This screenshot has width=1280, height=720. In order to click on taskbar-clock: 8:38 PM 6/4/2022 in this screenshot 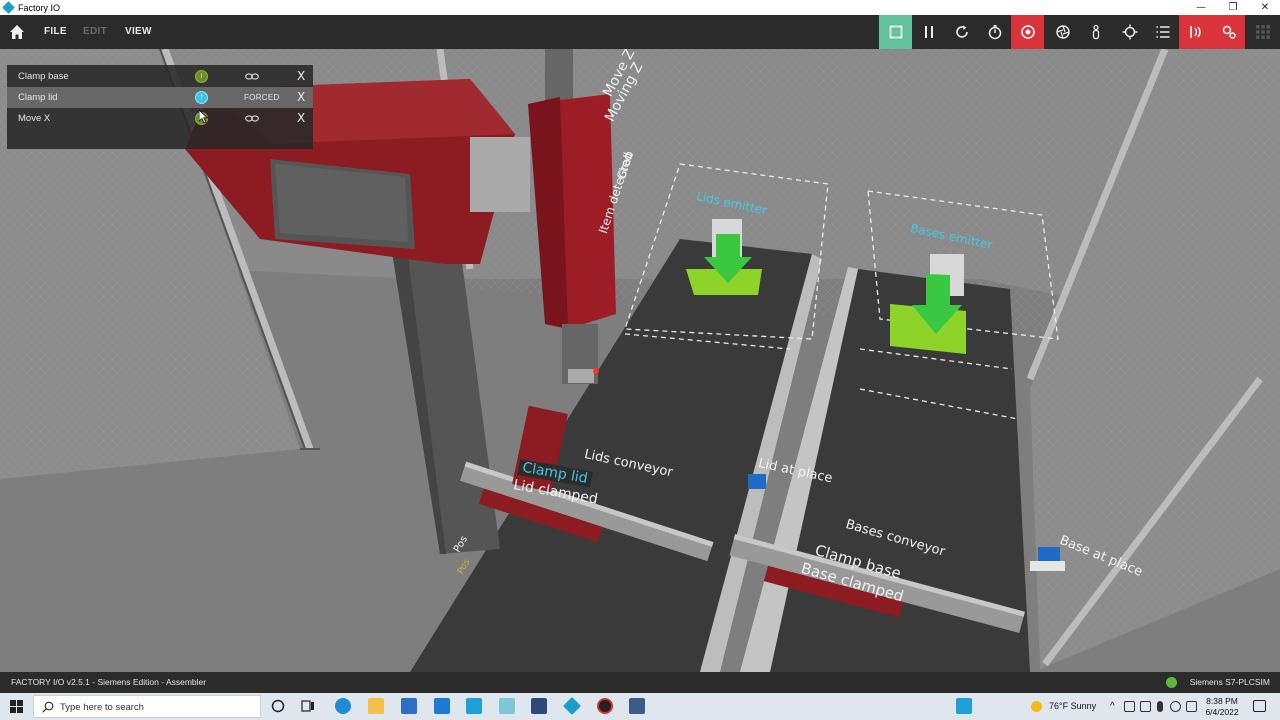, I will do `click(1222, 707)`.